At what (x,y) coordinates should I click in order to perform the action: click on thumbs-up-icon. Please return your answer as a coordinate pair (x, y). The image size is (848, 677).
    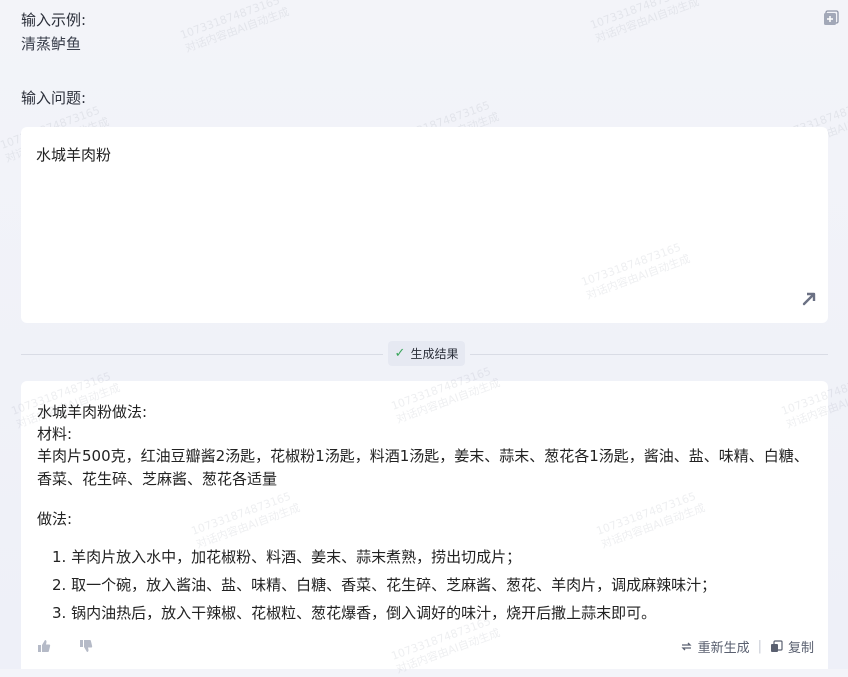
    Looking at the image, I should click on (44, 646).